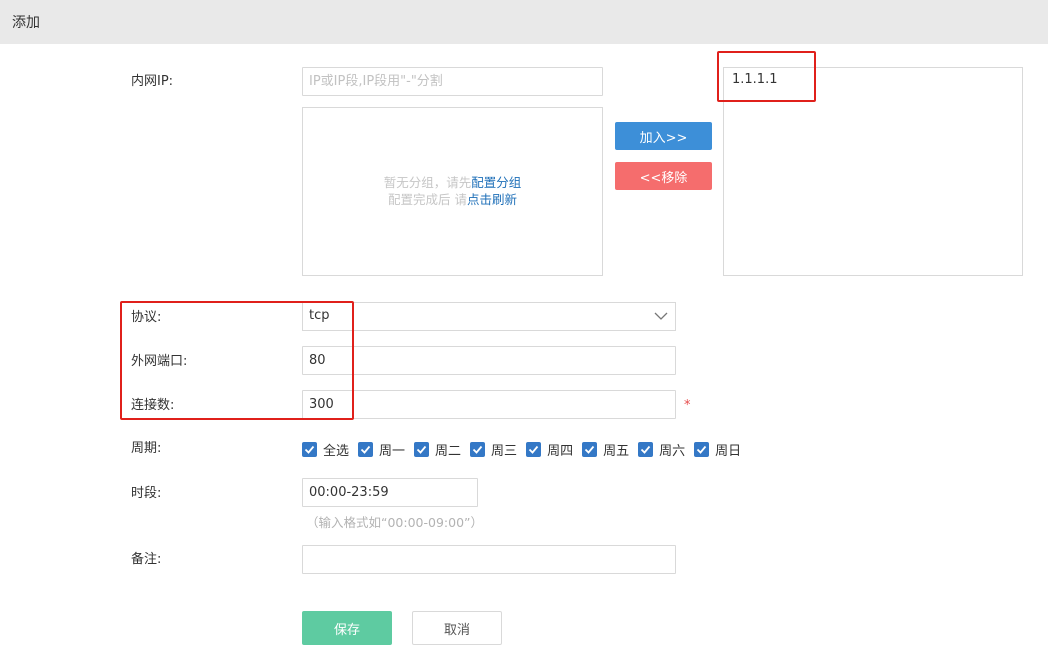 This screenshot has height=663, width=1048. What do you see at coordinates (347, 628) in the screenshot?
I see `save-button: 保存` at bounding box center [347, 628].